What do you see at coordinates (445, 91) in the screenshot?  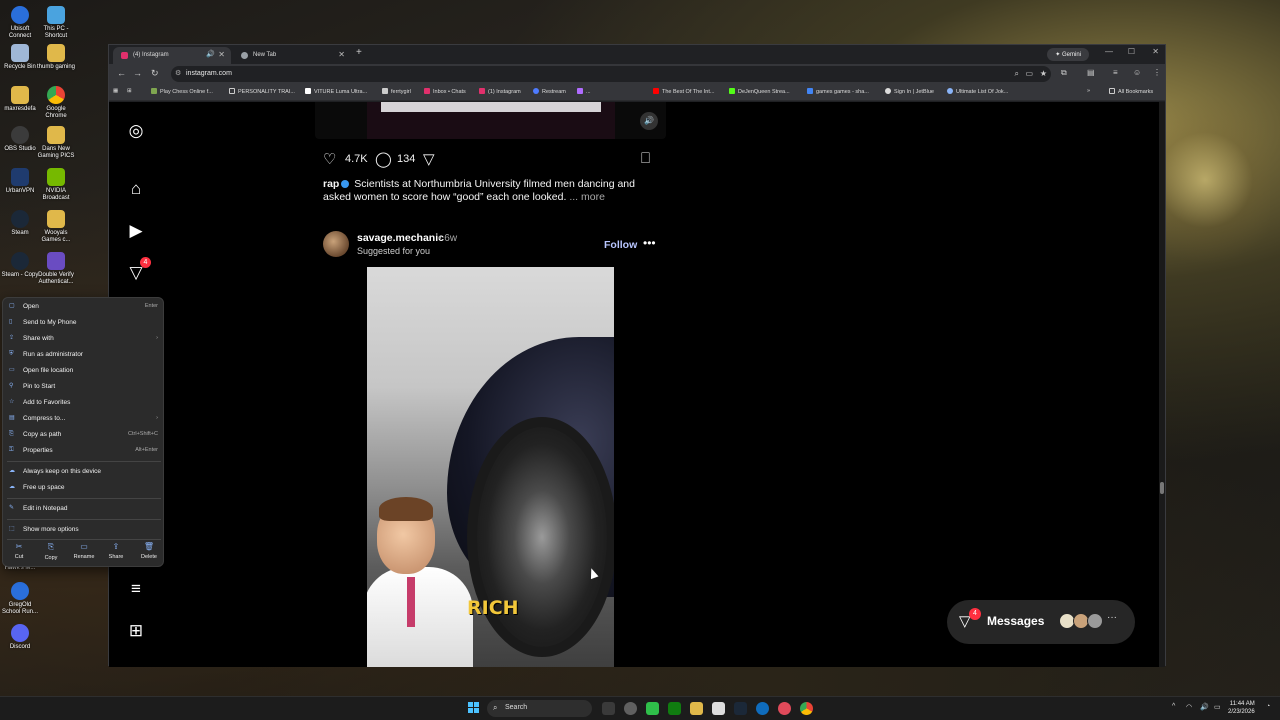 I see `bookmark-item: Inbox • Chats` at bounding box center [445, 91].